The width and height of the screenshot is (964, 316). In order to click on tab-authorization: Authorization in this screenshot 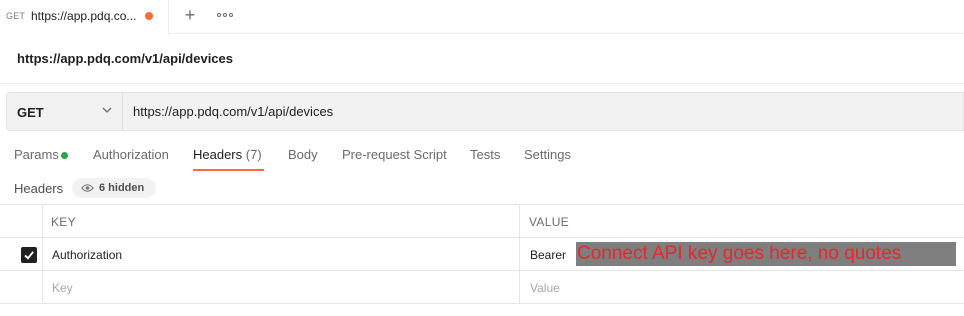, I will do `click(131, 154)`.